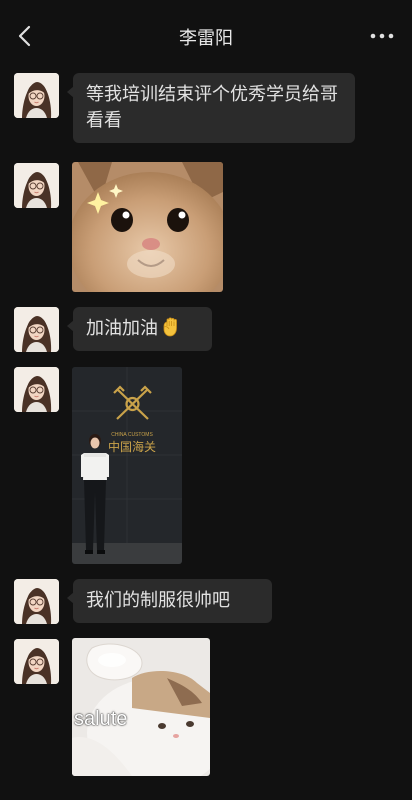 The width and height of the screenshot is (412, 800). What do you see at coordinates (122, 328) in the screenshot?
I see `message-text: 加油加油` at bounding box center [122, 328].